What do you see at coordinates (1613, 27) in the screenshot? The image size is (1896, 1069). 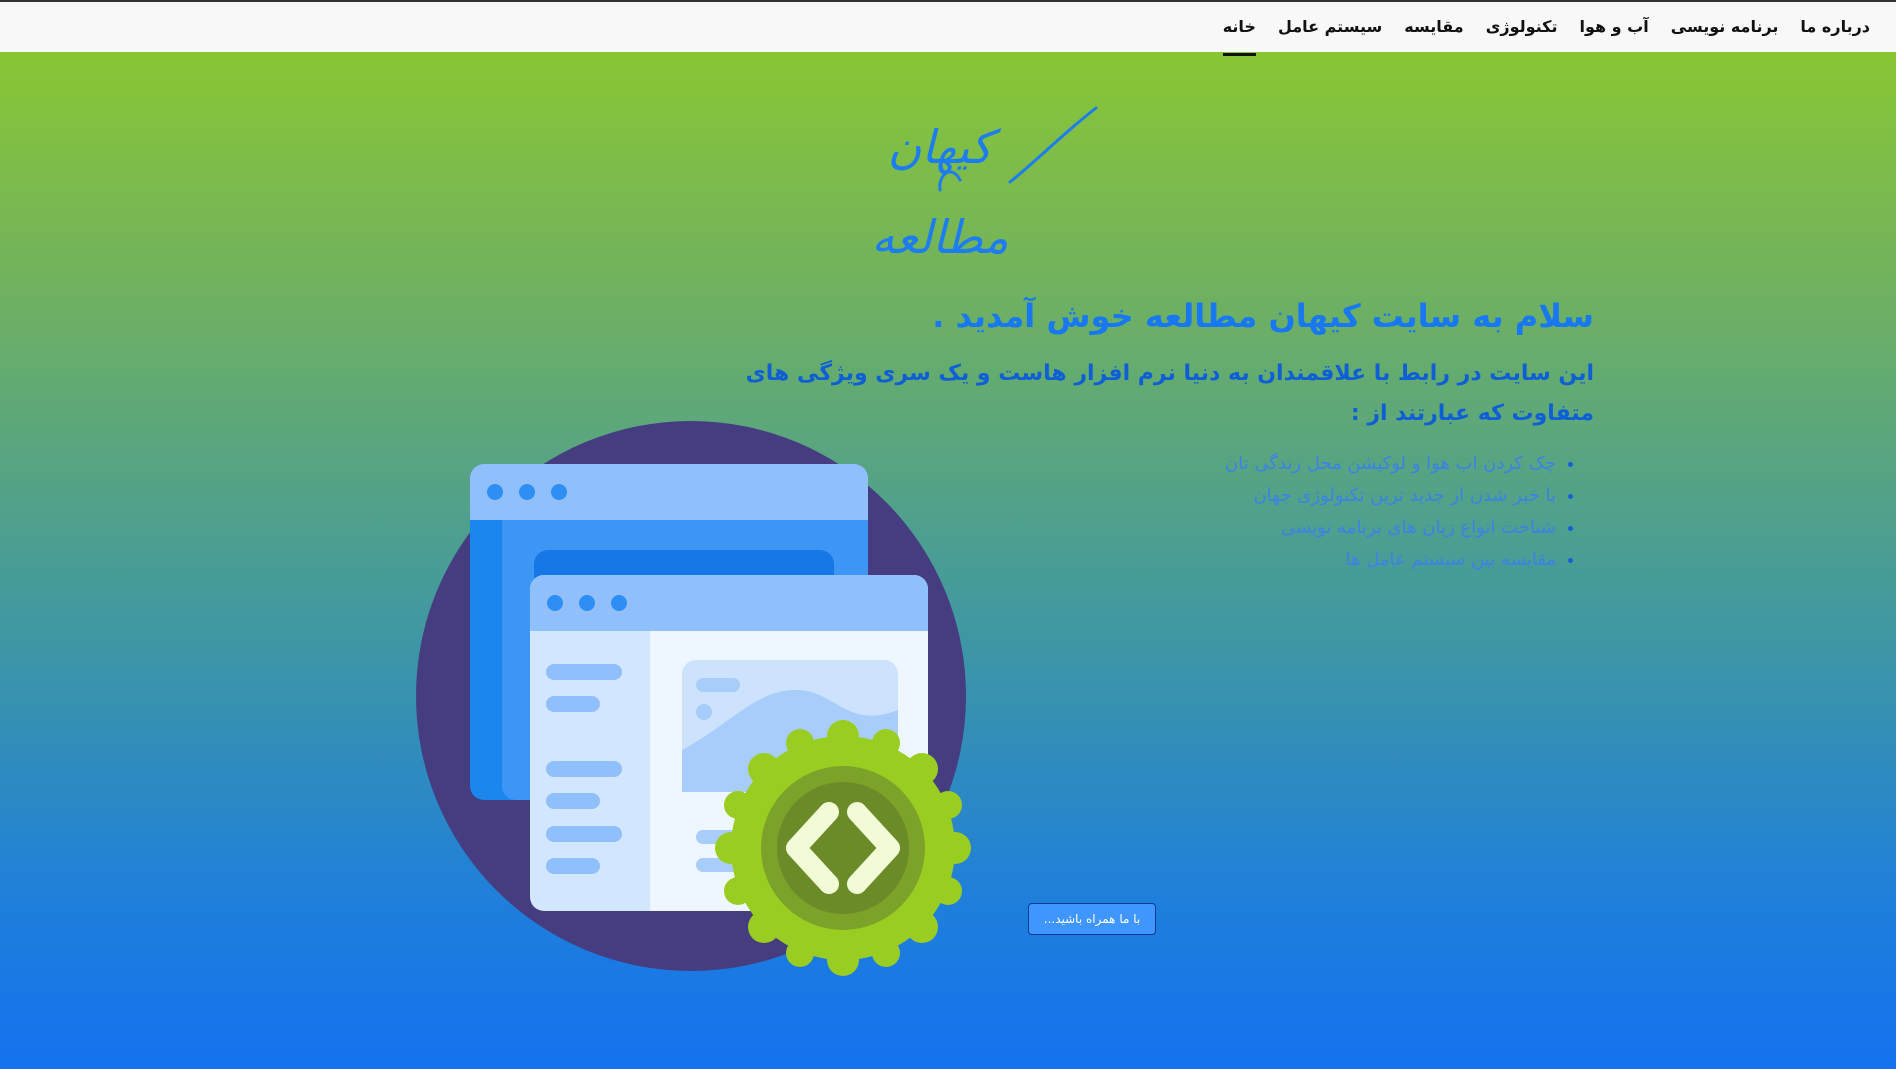 I see `nav-item-weather: آب و هوا` at bounding box center [1613, 27].